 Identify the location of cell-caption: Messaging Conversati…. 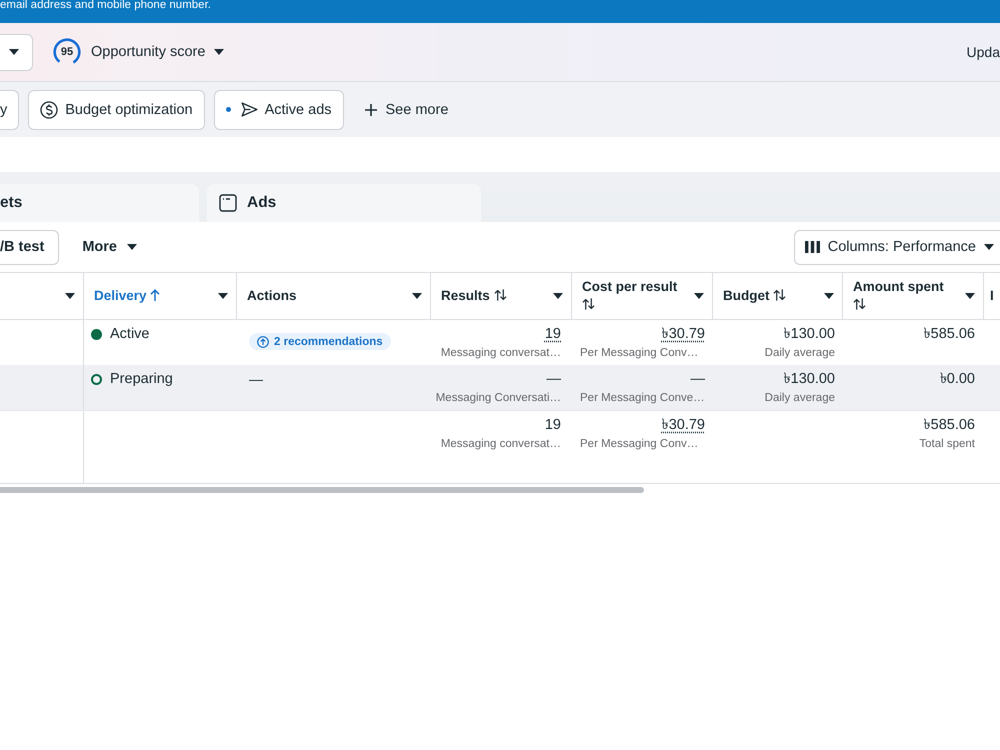
(498, 398).